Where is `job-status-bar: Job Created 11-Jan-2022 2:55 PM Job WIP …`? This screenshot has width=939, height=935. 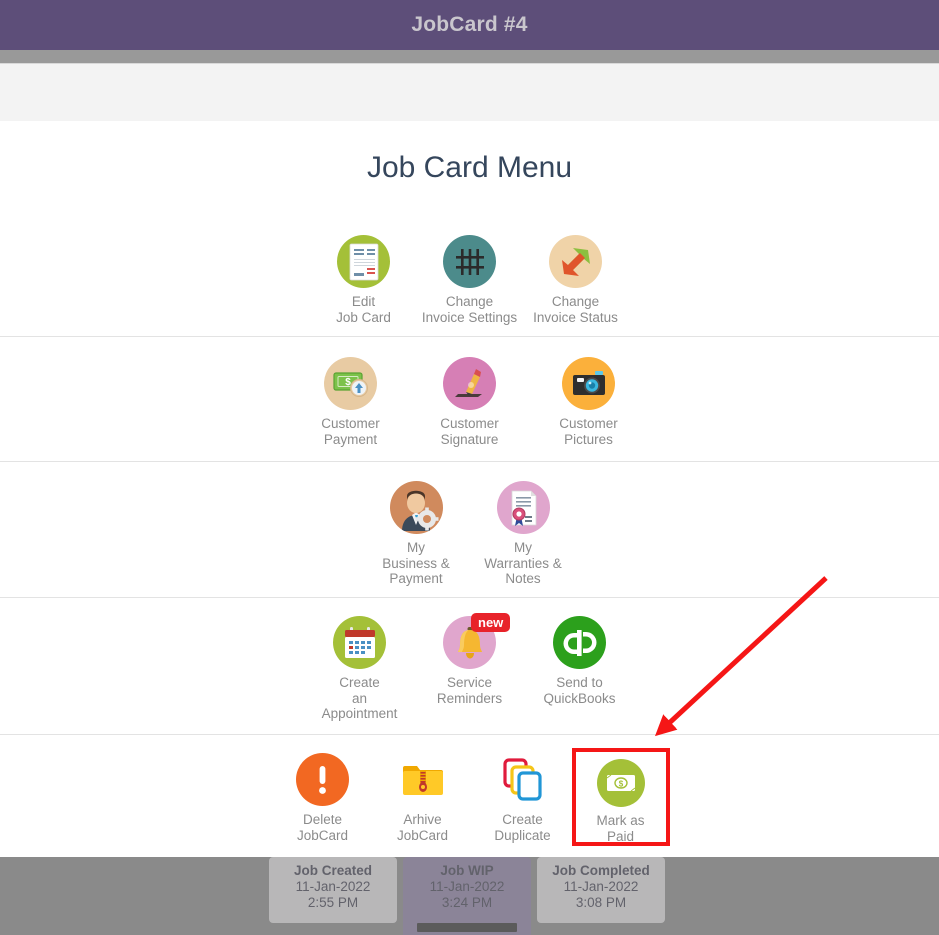 job-status-bar: Job Created 11-Jan-2022 2:55 PM Job WIP … is located at coordinates (469, 896).